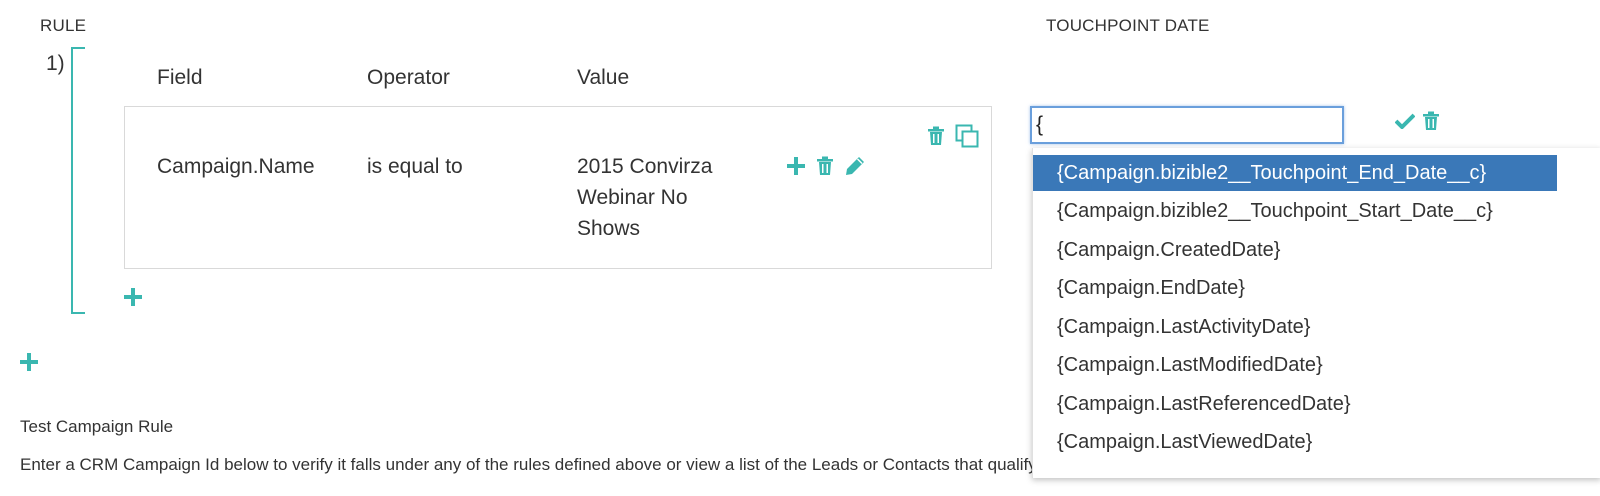  I want to click on column-header-value: Value, so click(603, 77).